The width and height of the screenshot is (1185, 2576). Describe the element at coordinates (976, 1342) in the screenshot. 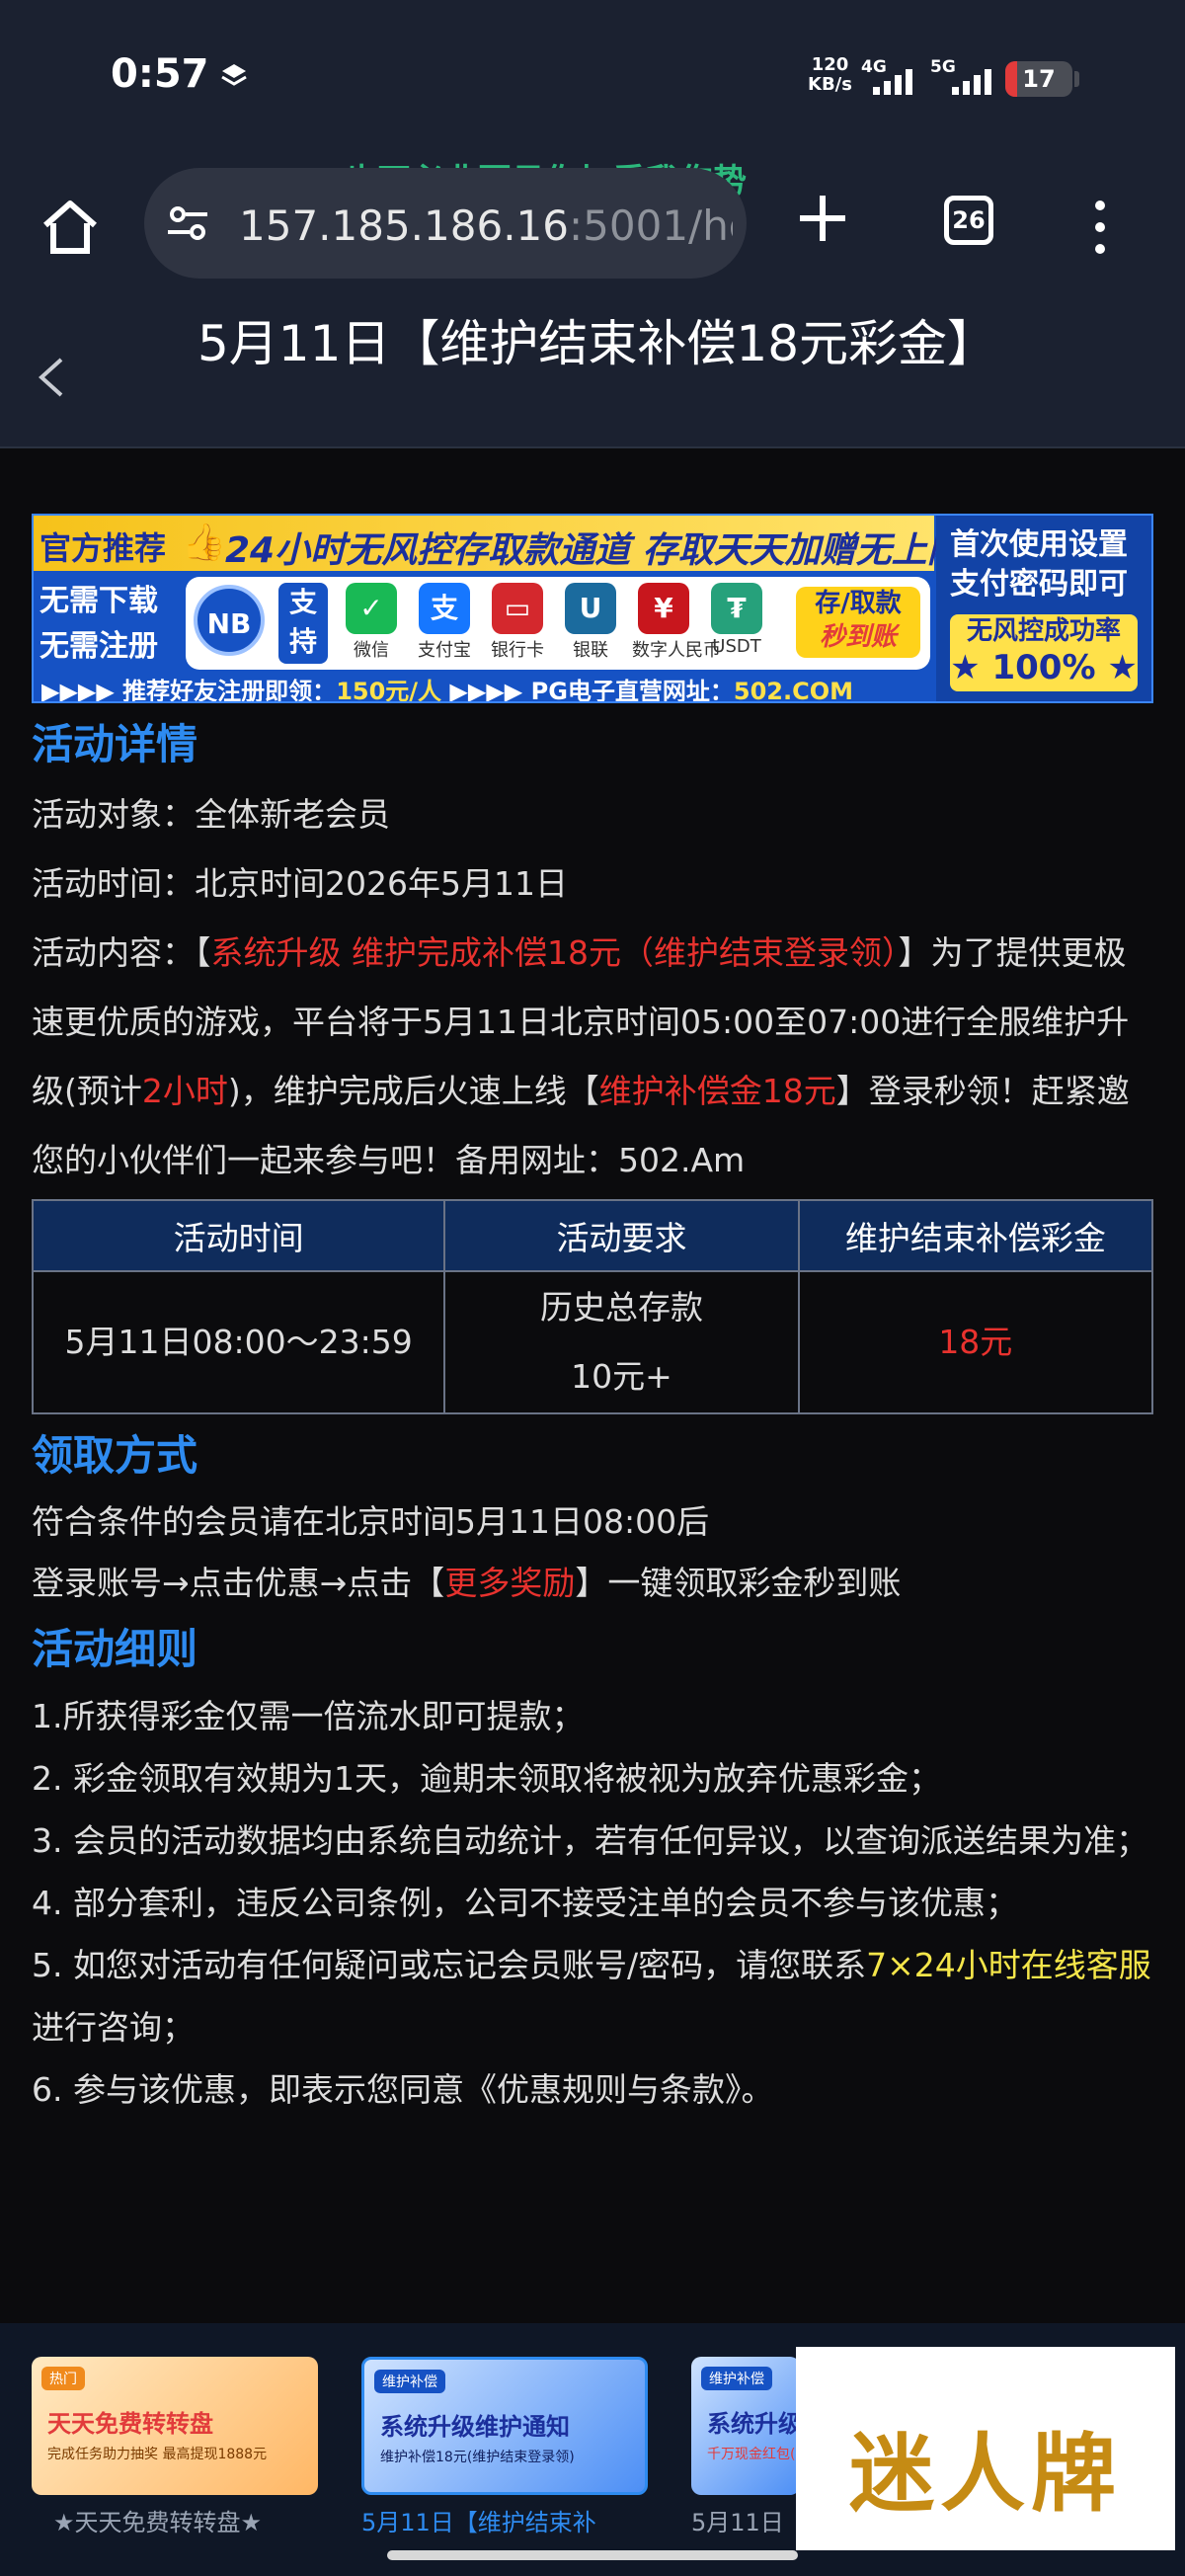

I see `table-cell-bonus: 18元` at that location.